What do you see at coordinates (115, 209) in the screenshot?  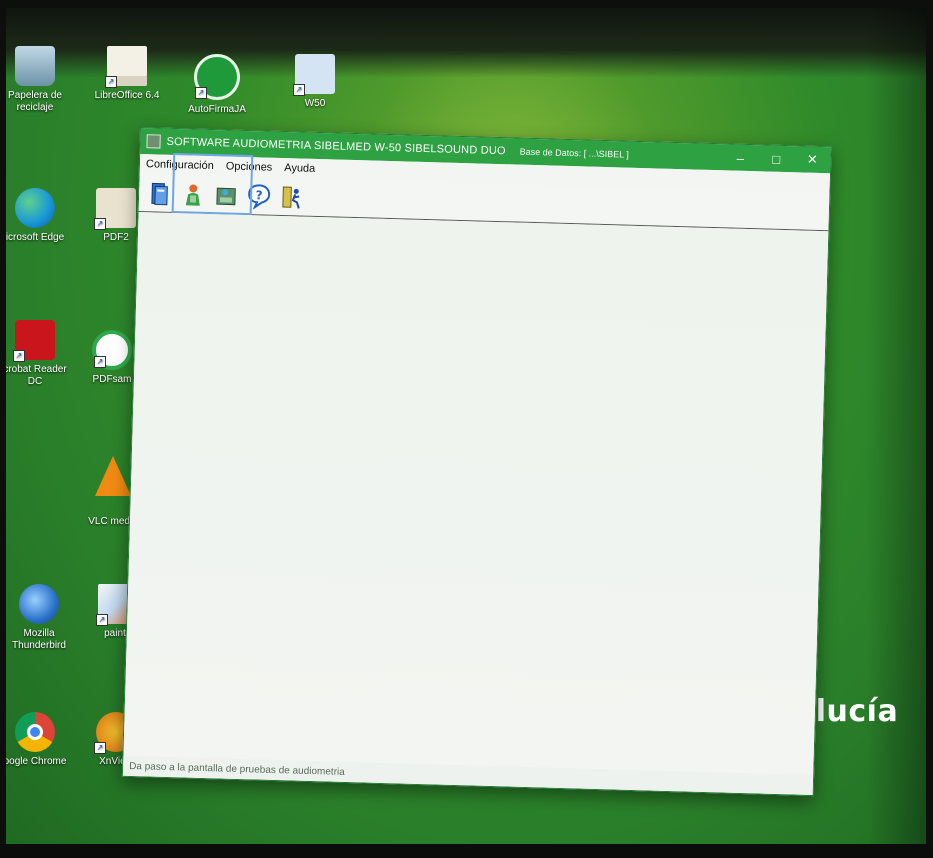 I see `pdf24-icon: ↗` at bounding box center [115, 209].